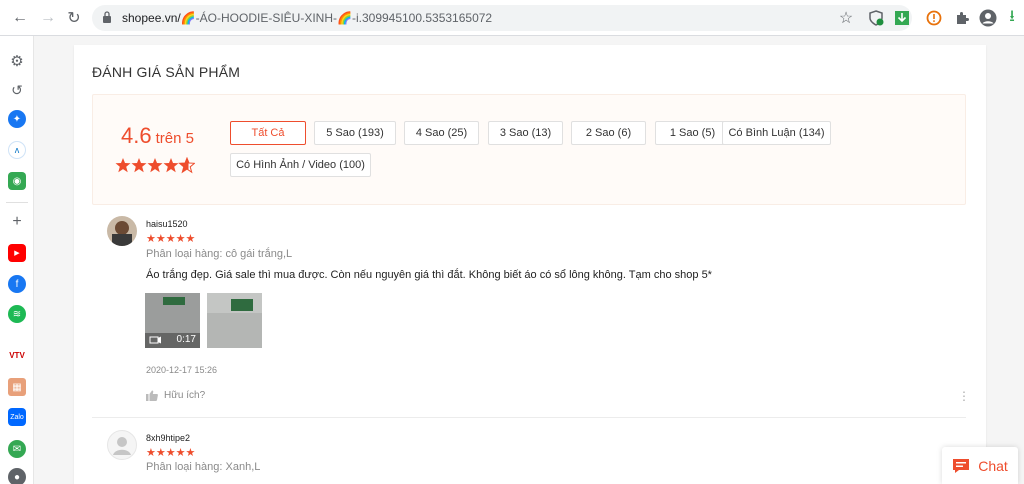 This screenshot has height=484, width=1024. What do you see at coordinates (17, 284) in the screenshot?
I see `facebook-icon: f` at bounding box center [17, 284].